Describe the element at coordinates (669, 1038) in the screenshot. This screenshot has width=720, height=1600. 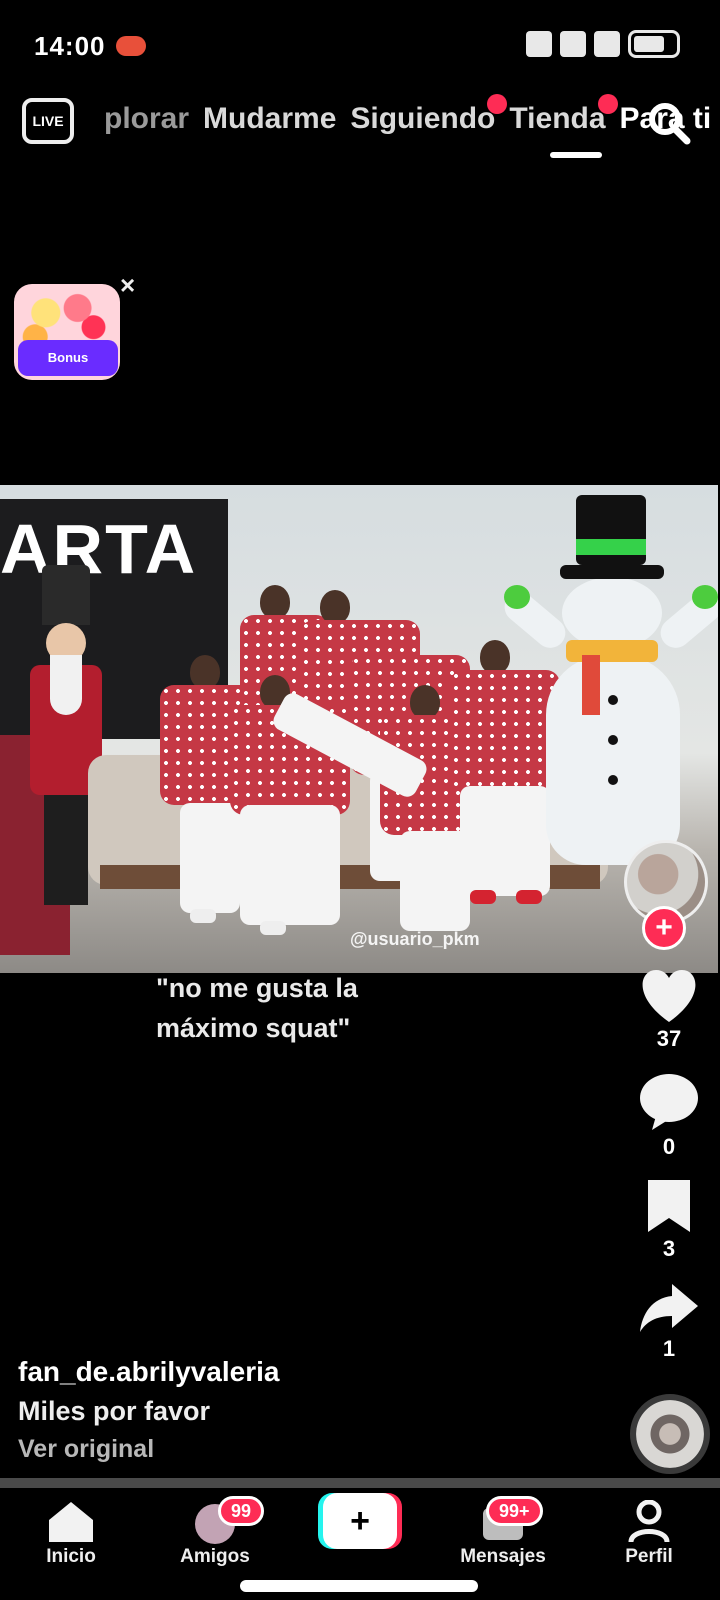
I see `like-count: 37` at that location.